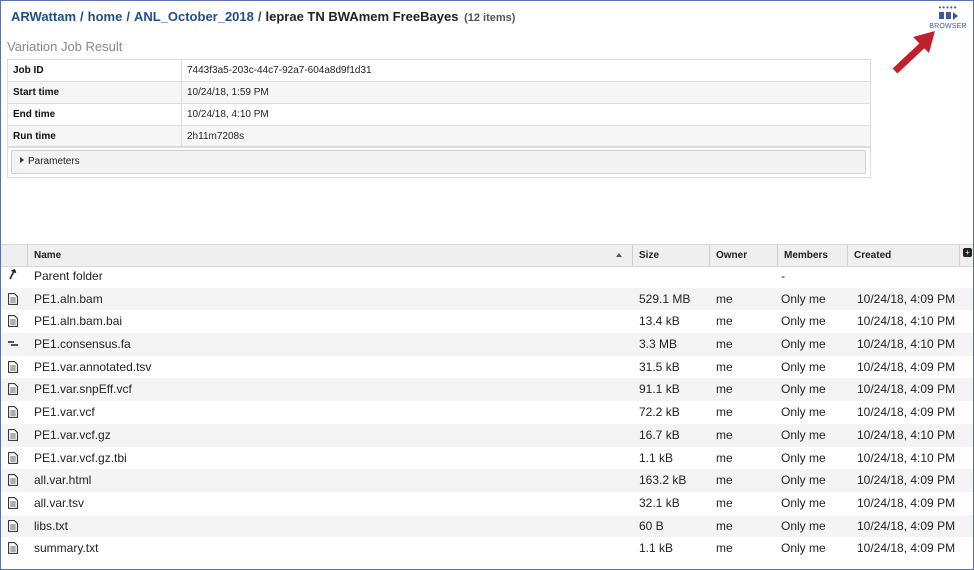 Image resolution: width=974 pixels, height=570 pixels. I want to click on job-info-row: Start time 10/24/18, 1:59 PM, so click(439, 92).